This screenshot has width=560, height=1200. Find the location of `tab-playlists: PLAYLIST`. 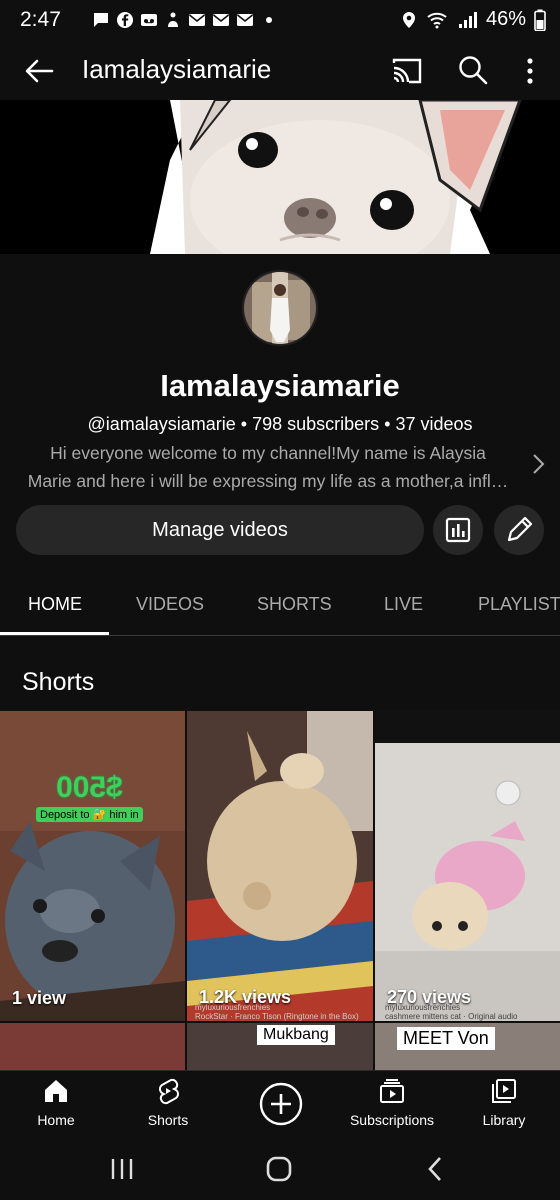

tab-playlists: PLAYLIST is located at coordinates (519, 604).